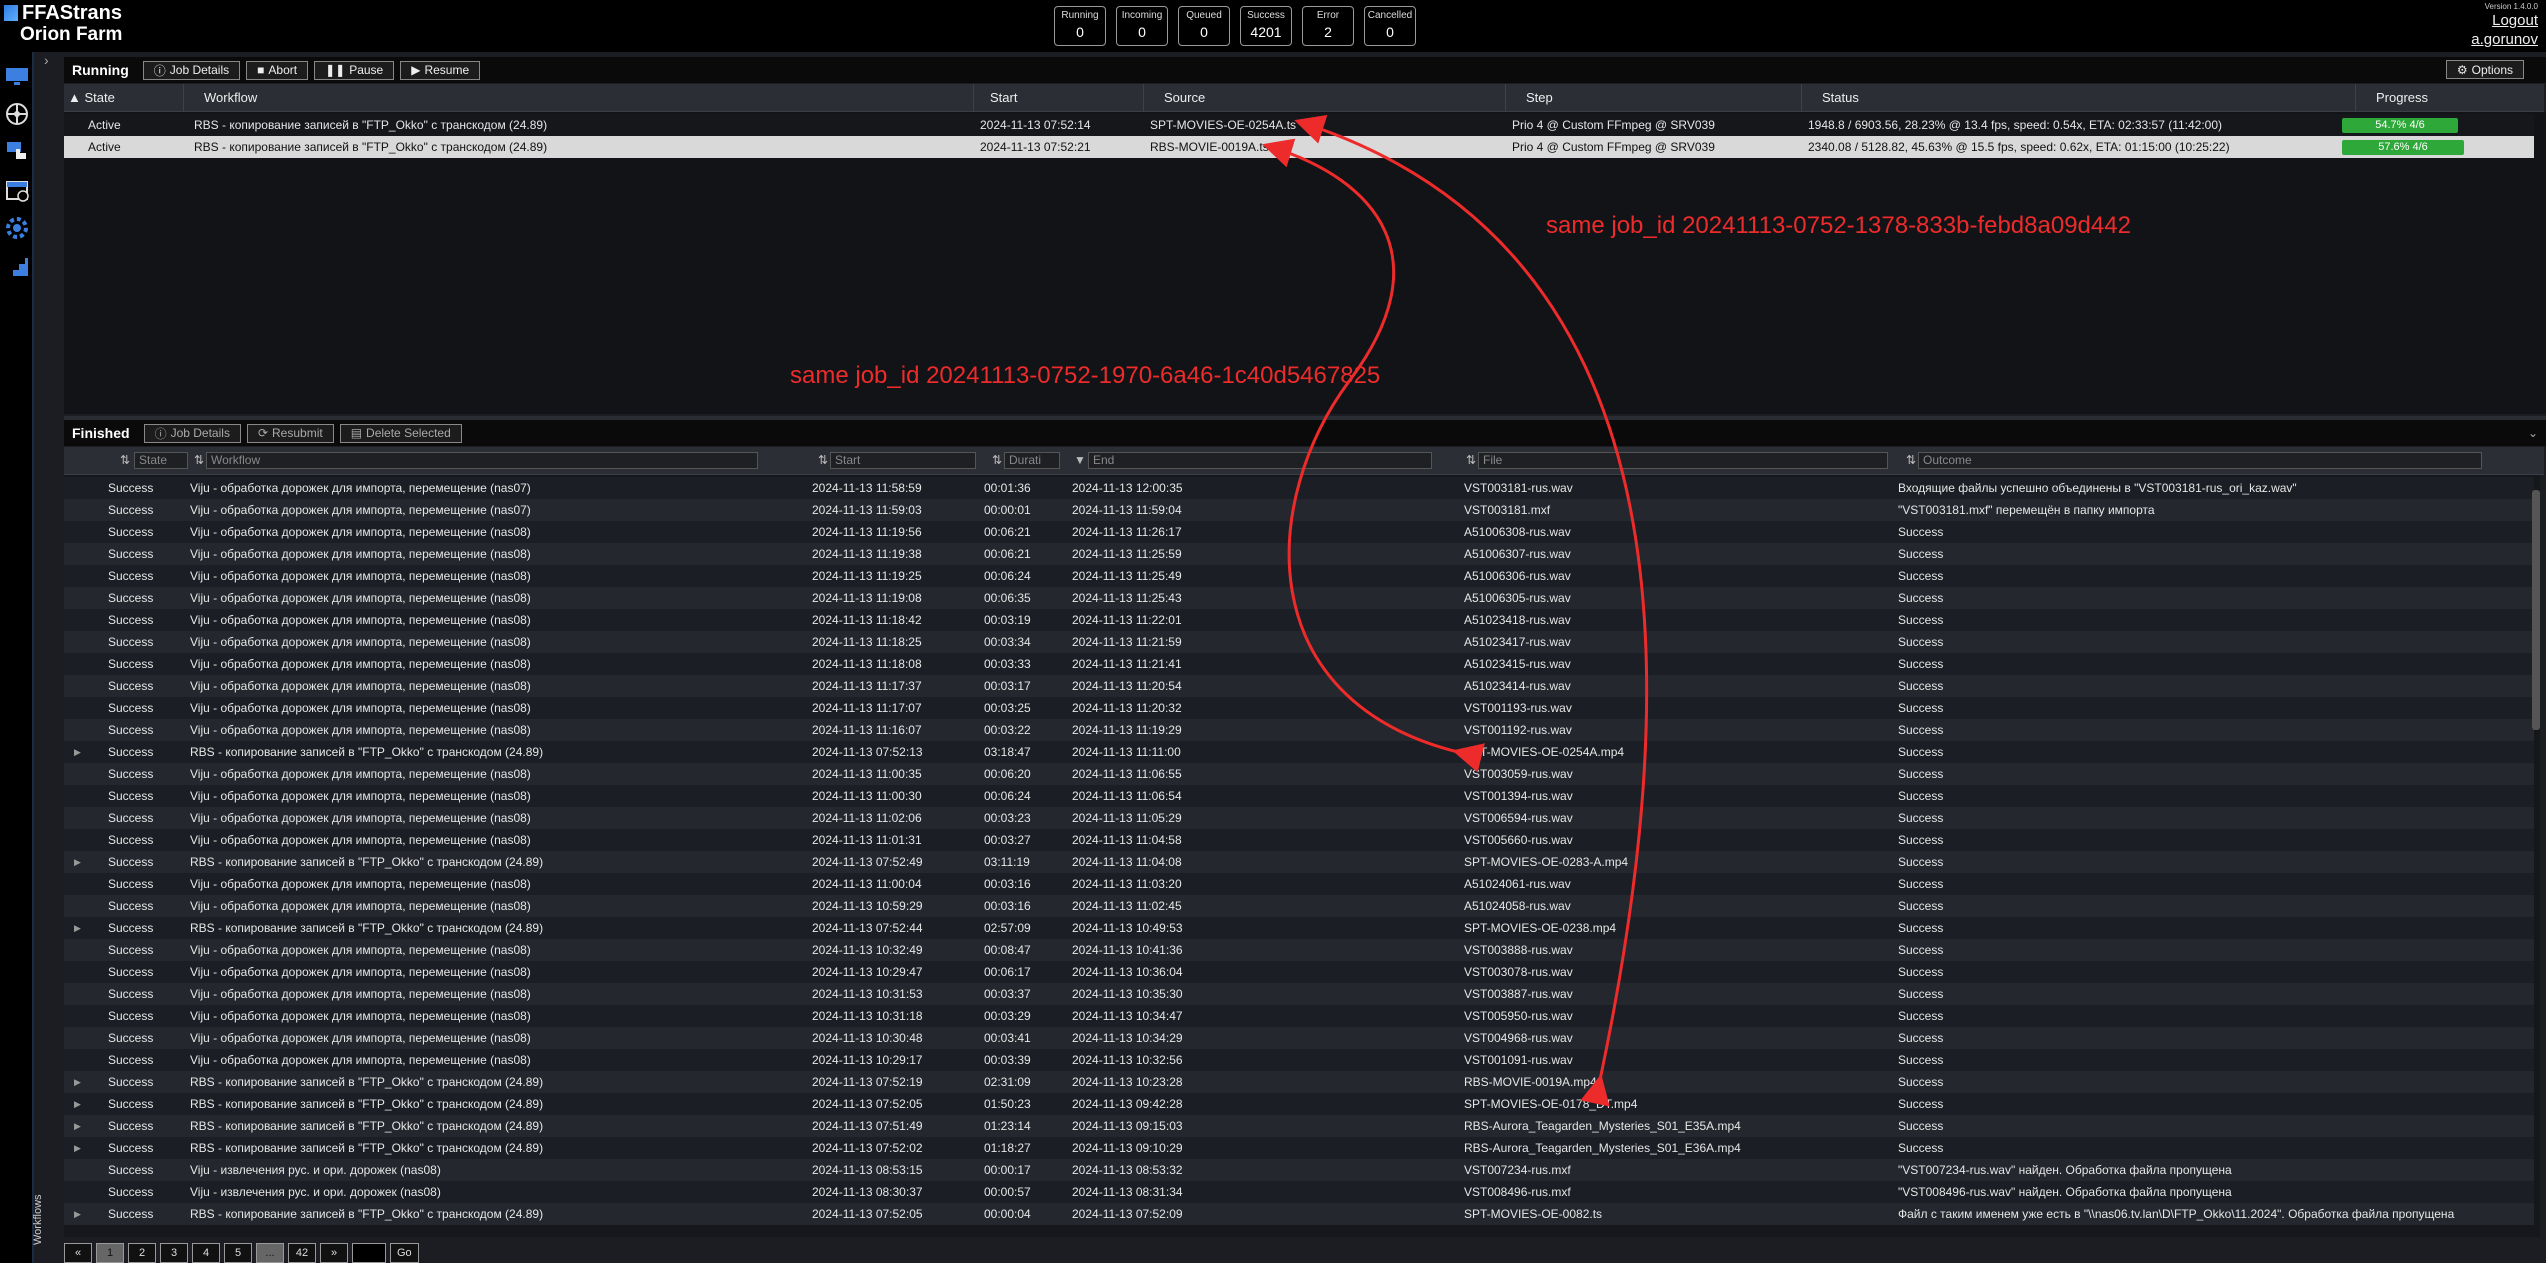 Image resolution: width=2546 pixels, height=1263 pixels. What do you see at coordinates (1325, 98) in the screenshot?
I see `col-source: Source` at bounding box center [1325, 98].